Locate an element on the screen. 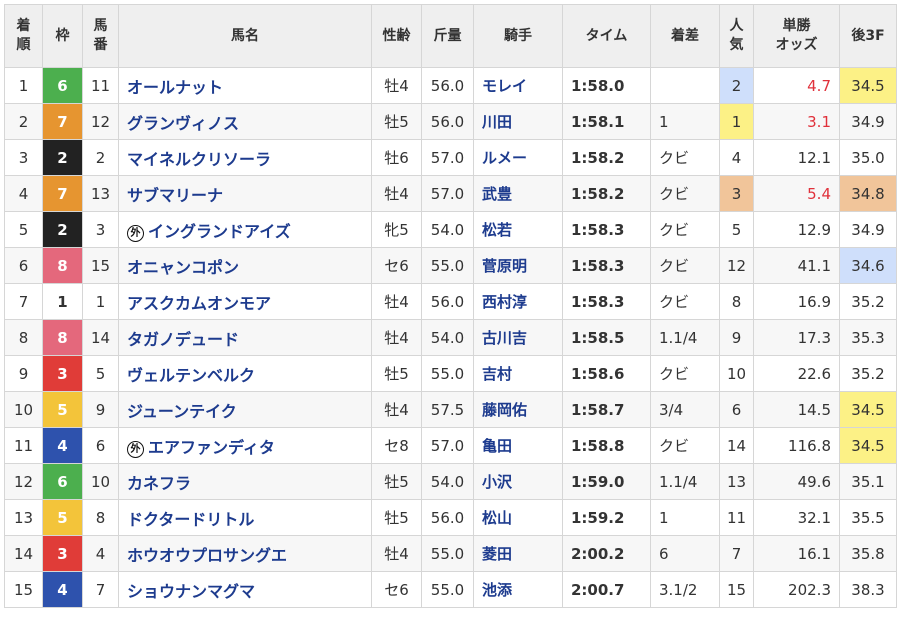 This screenshot has width=903, height=620. odds-cell: 49.6 is located at coordinates (796, 481).